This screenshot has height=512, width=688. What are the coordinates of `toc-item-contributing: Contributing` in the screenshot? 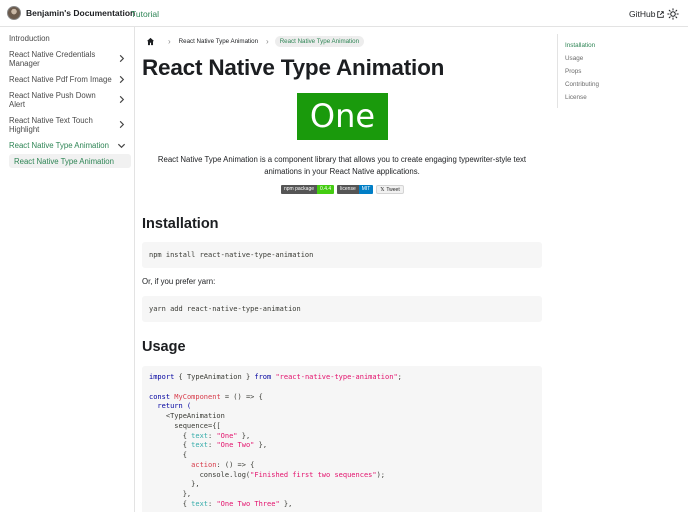 It's located at (582, 84).